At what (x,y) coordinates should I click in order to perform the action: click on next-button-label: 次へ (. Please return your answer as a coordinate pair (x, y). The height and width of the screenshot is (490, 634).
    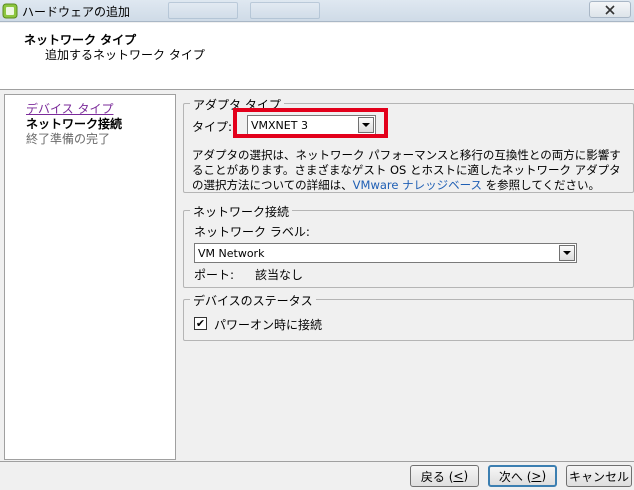
    Looking at the image, I should click on (515, 476).